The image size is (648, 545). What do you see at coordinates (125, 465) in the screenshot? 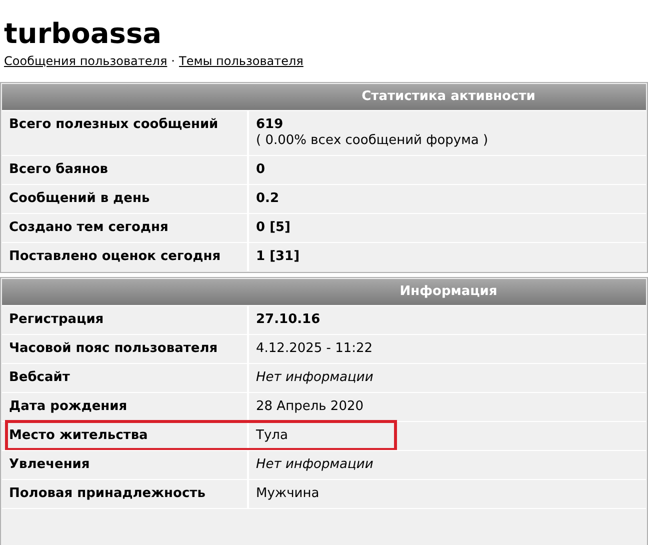
I see `row-label: Увлечения` at bounding box center [125, 465].